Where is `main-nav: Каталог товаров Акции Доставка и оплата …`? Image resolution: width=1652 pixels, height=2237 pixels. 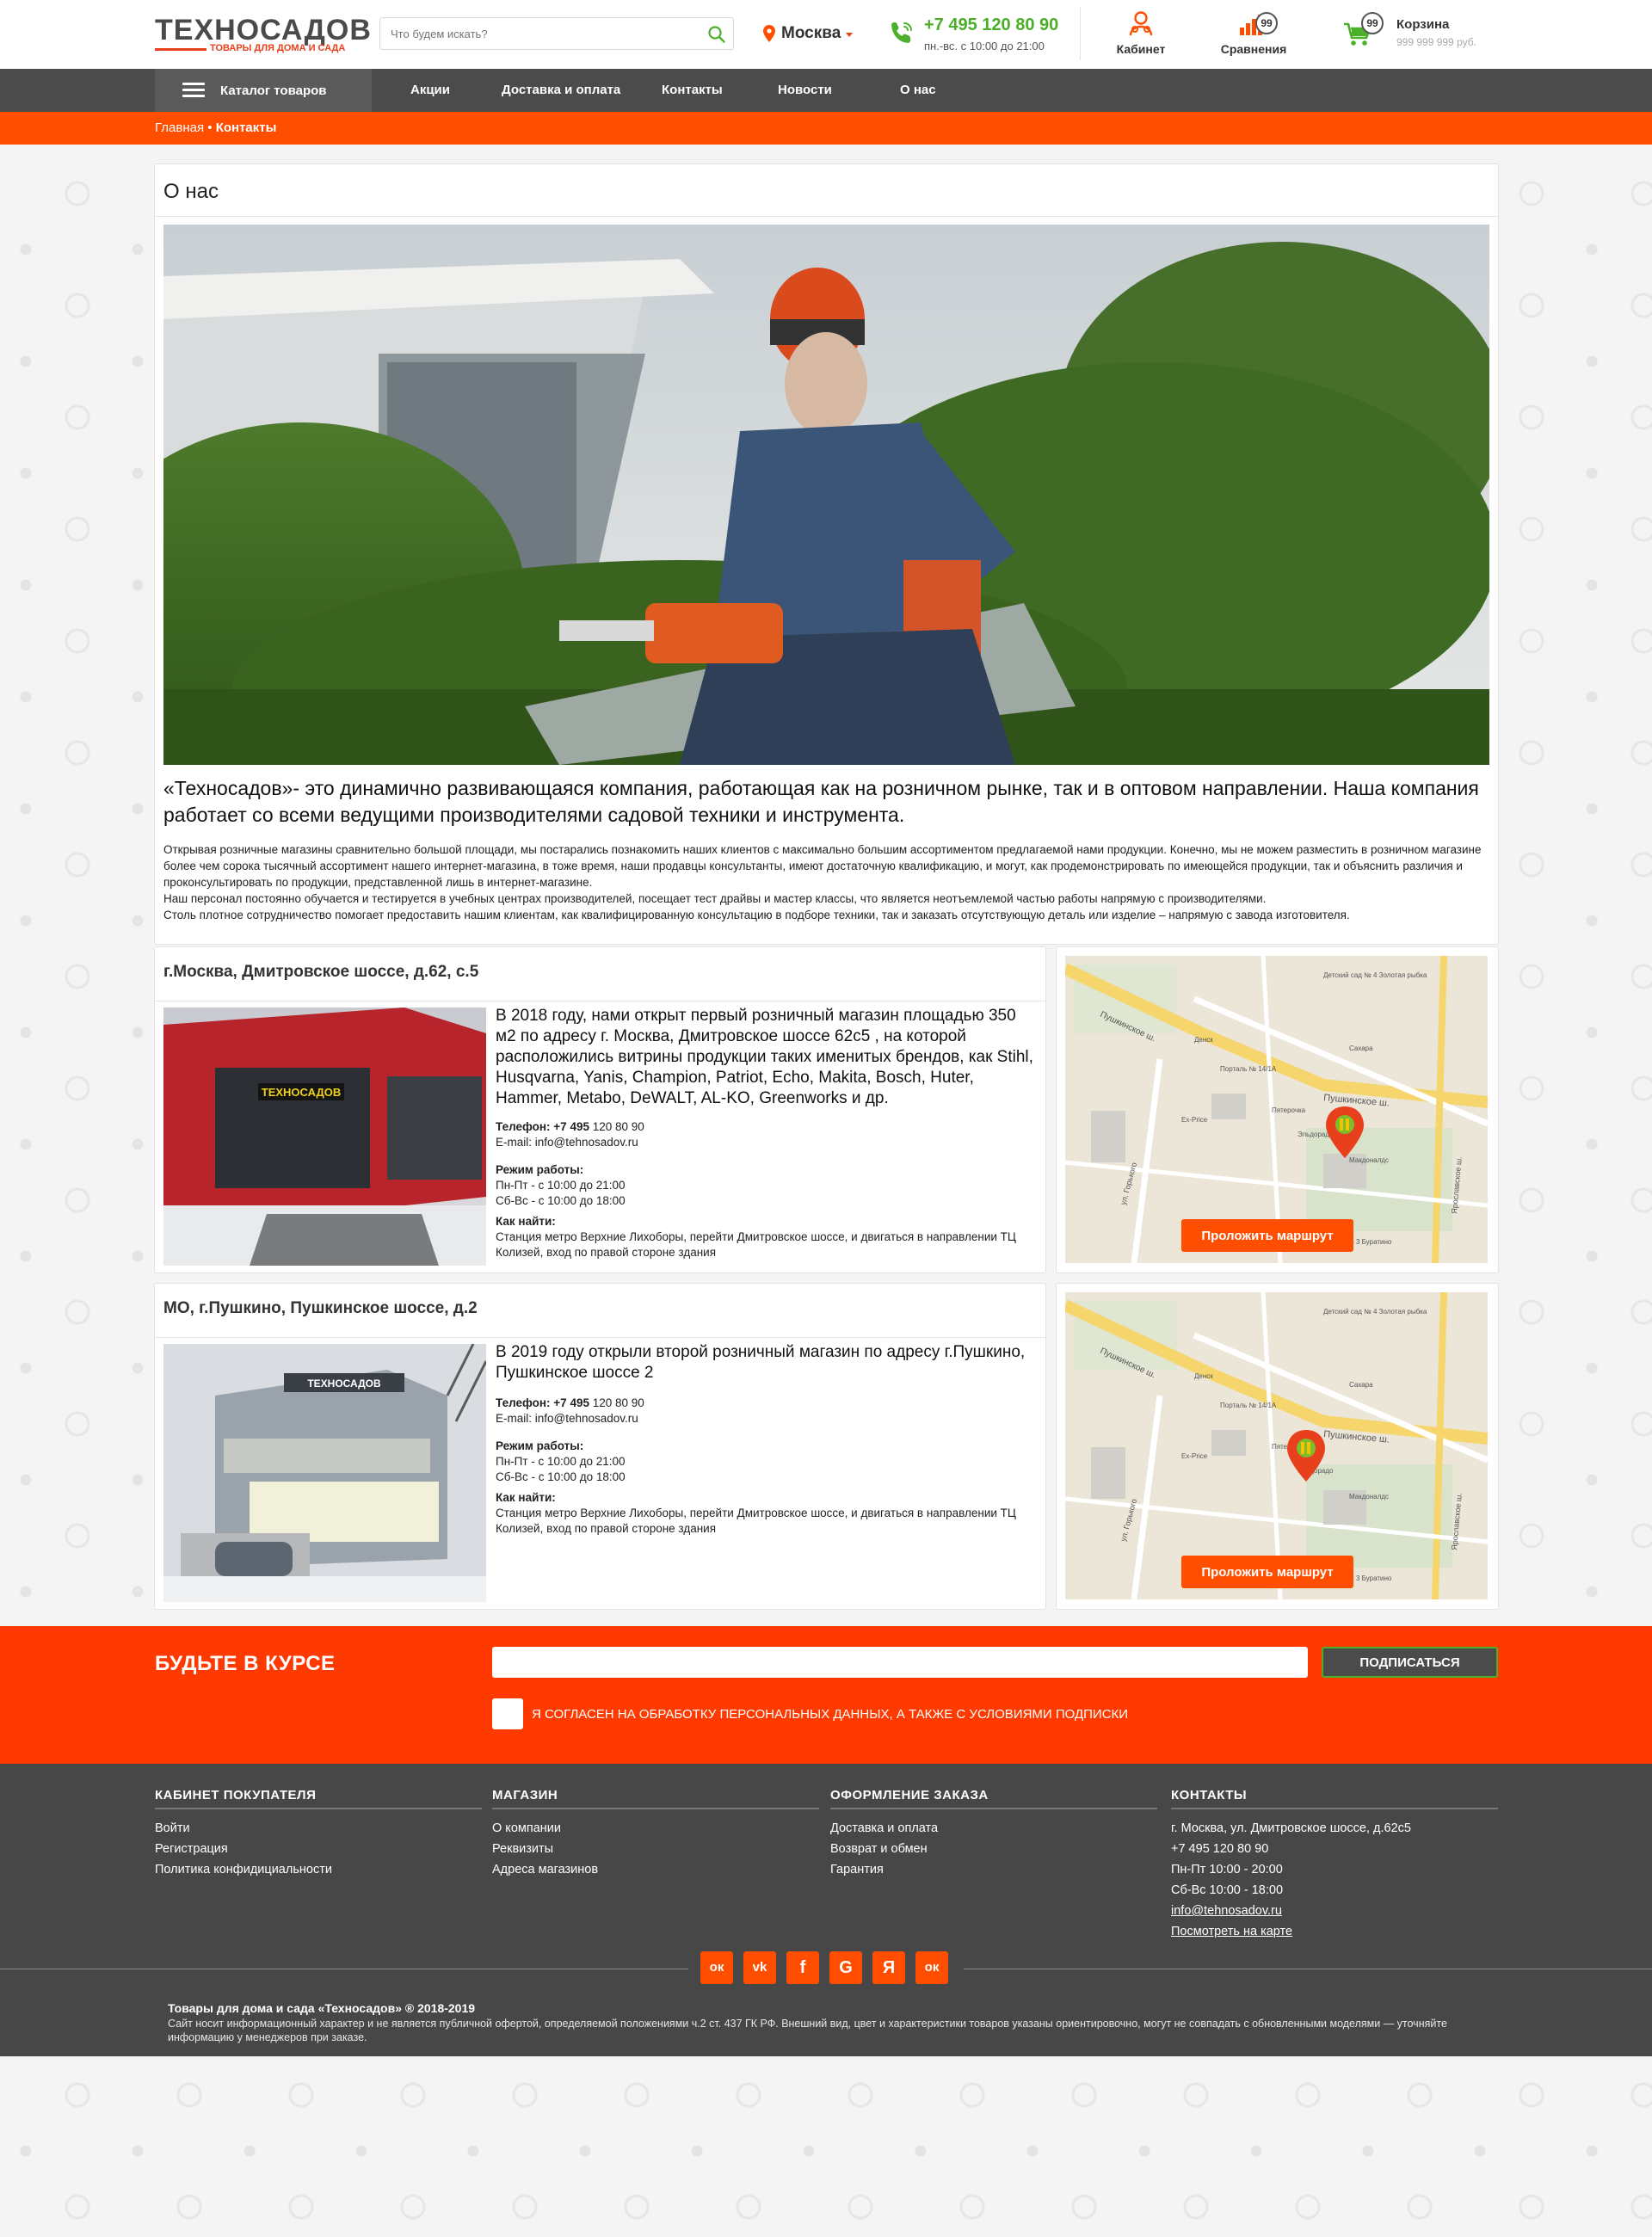
main-nav: Каталог товаров Акции Доставка и оплата … is located at coordinates (826, 90).